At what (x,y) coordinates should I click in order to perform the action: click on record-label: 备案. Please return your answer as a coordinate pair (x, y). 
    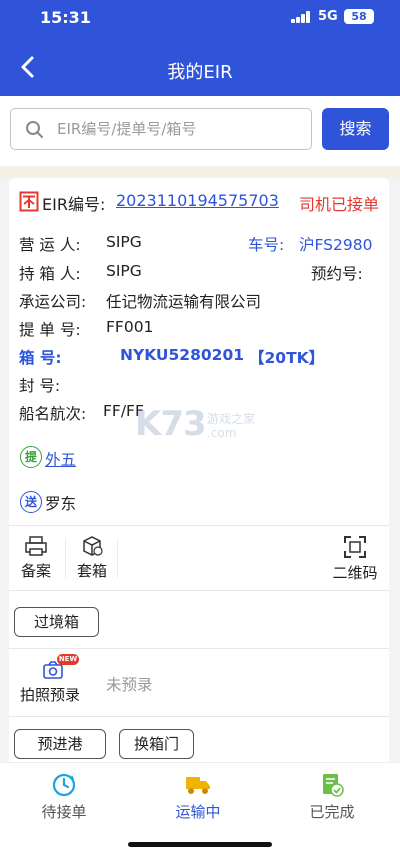
    Looking at the image, I should click on (35, 571).